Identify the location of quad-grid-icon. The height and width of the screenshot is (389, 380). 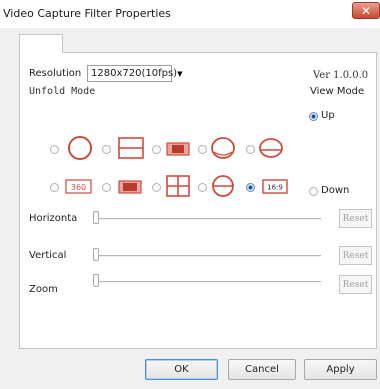
(178, 186).